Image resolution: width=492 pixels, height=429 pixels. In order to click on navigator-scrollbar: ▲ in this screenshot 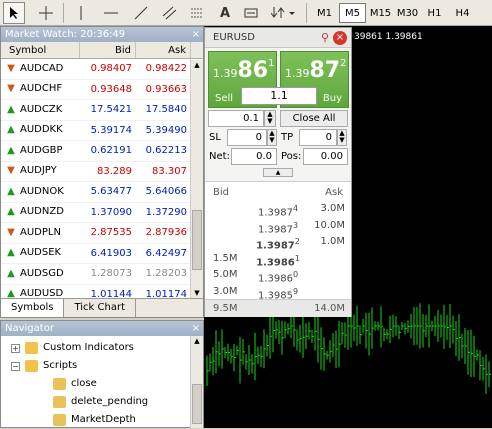, I will do `click(196, 382)`.